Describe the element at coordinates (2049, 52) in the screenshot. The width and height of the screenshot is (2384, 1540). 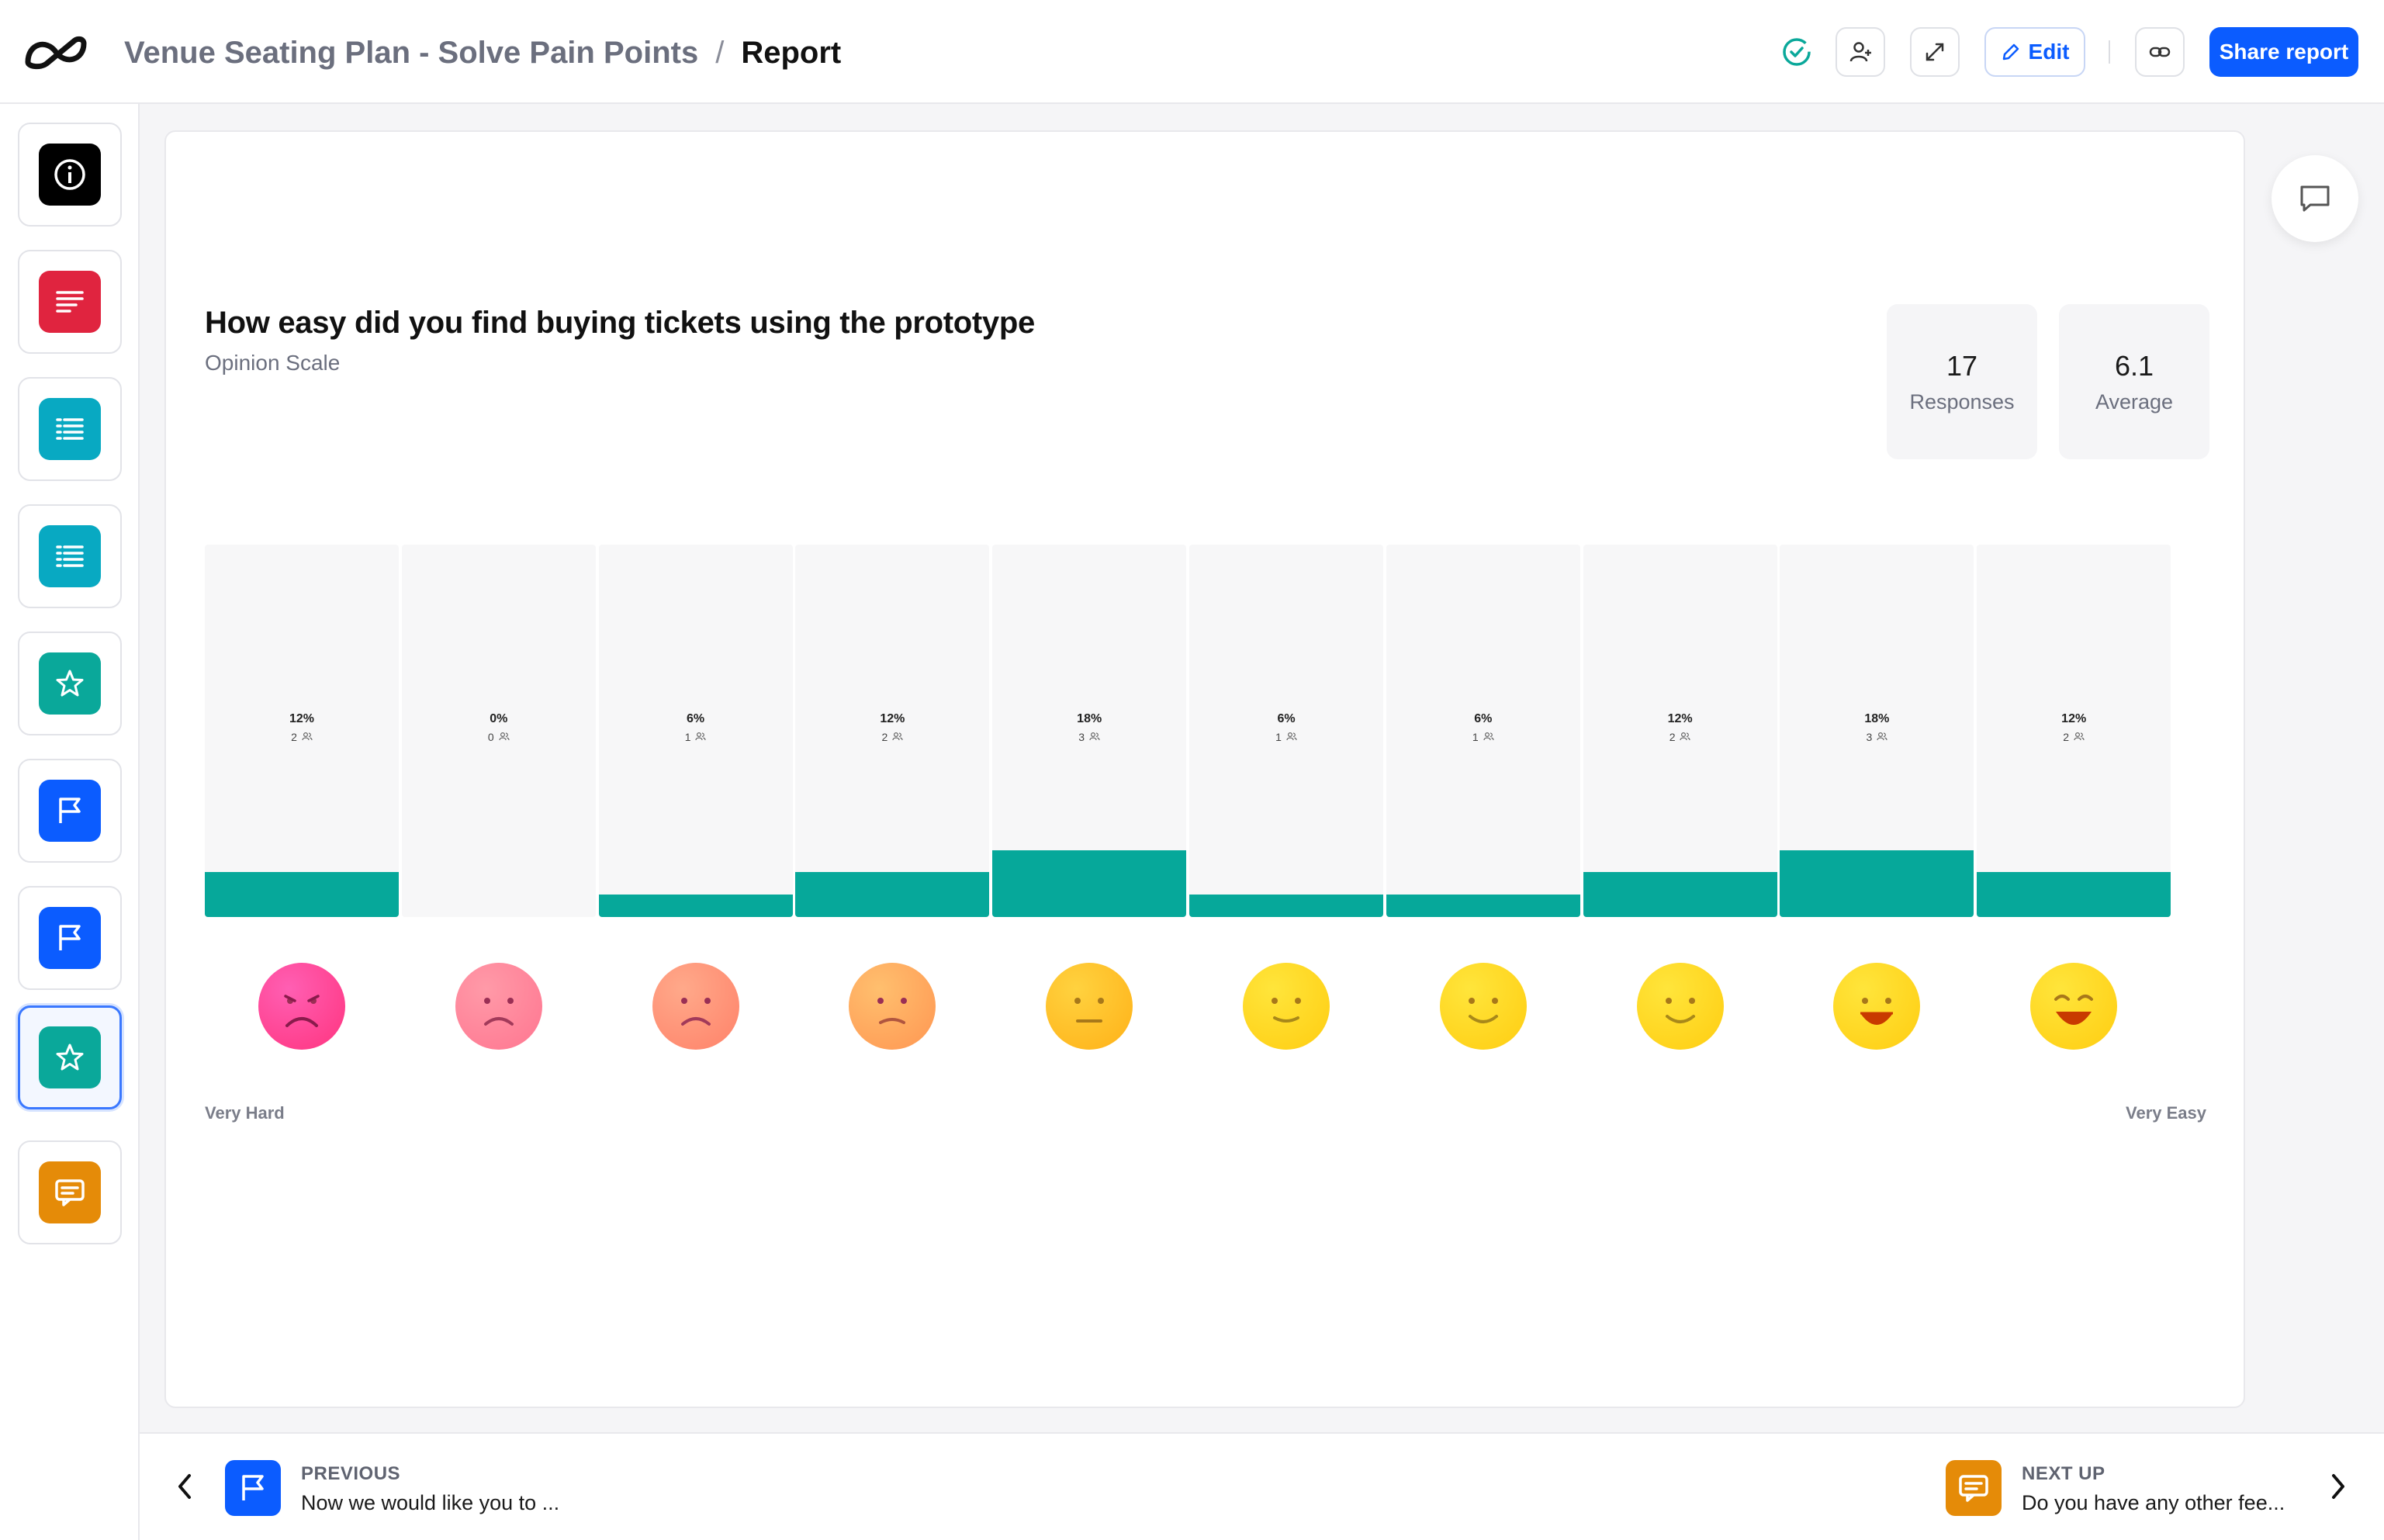
I see `edit-button-label: Edit` at that location.